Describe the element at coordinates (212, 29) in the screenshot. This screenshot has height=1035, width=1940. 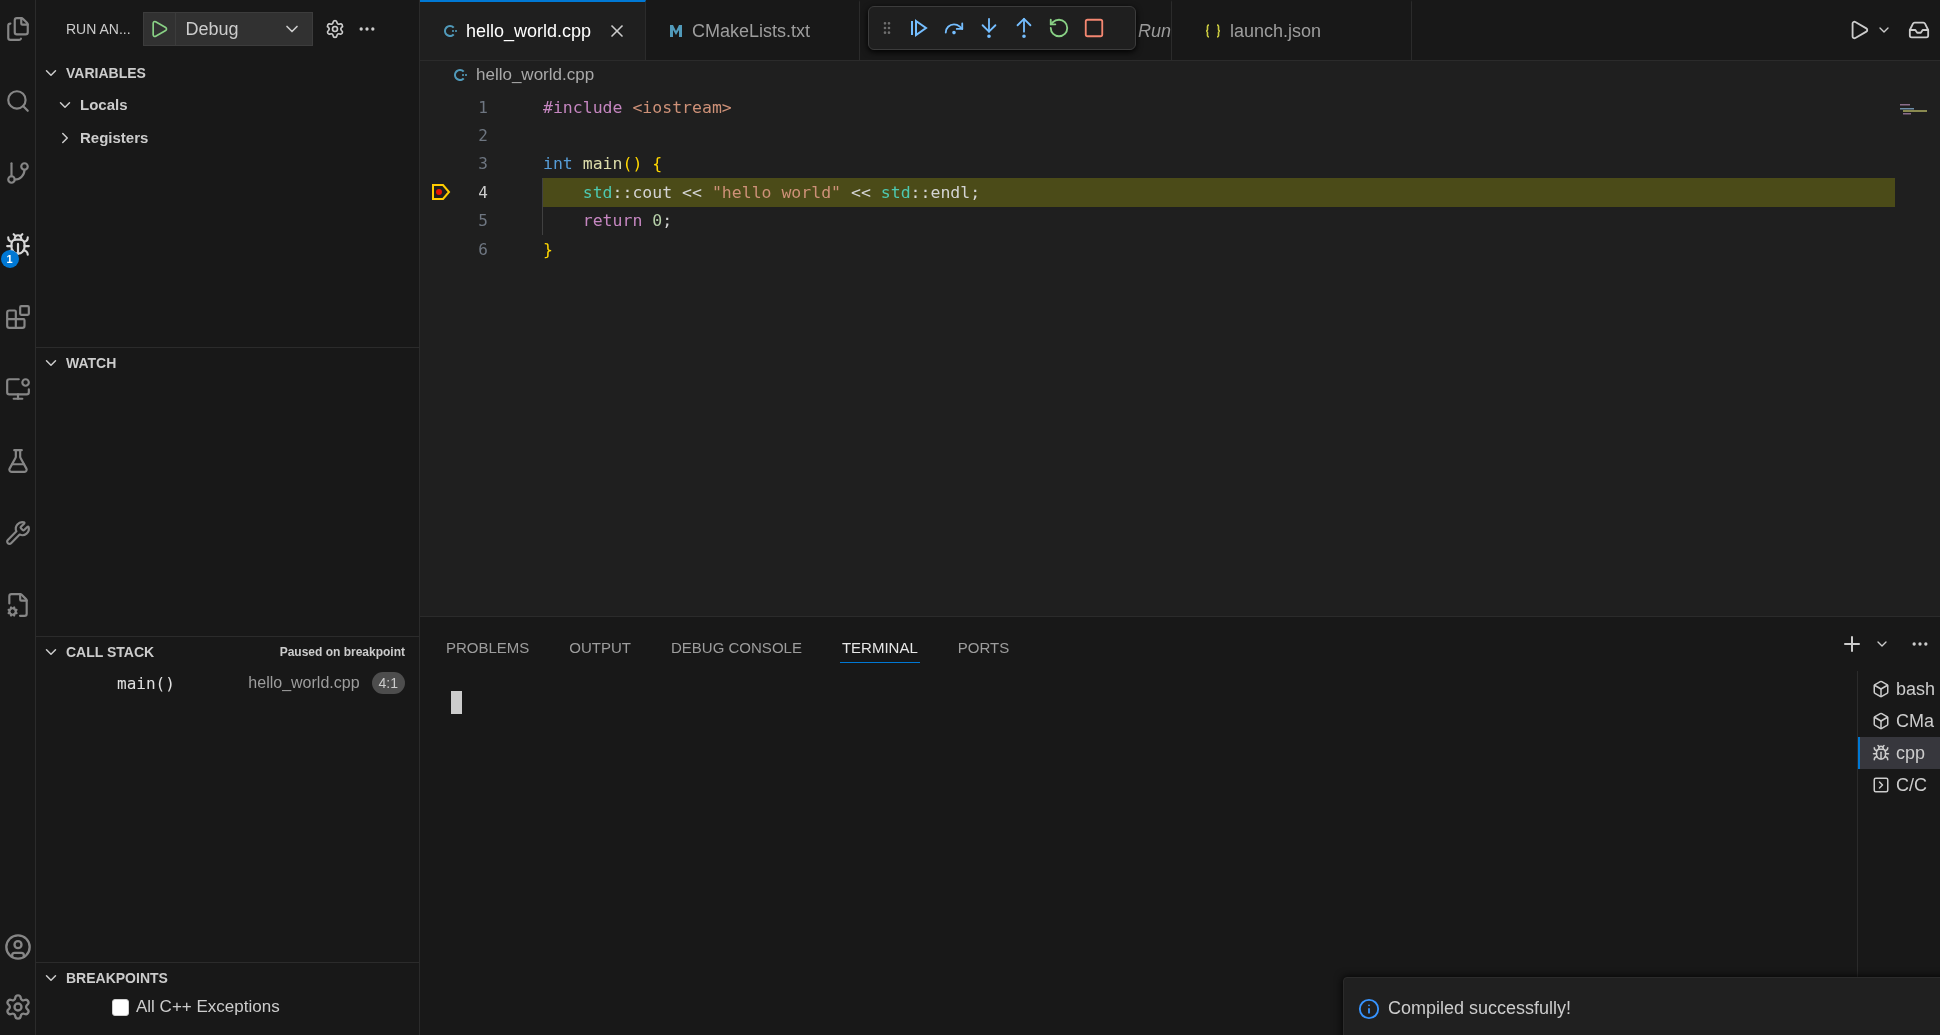
I see `config-name: Debug` at that location.